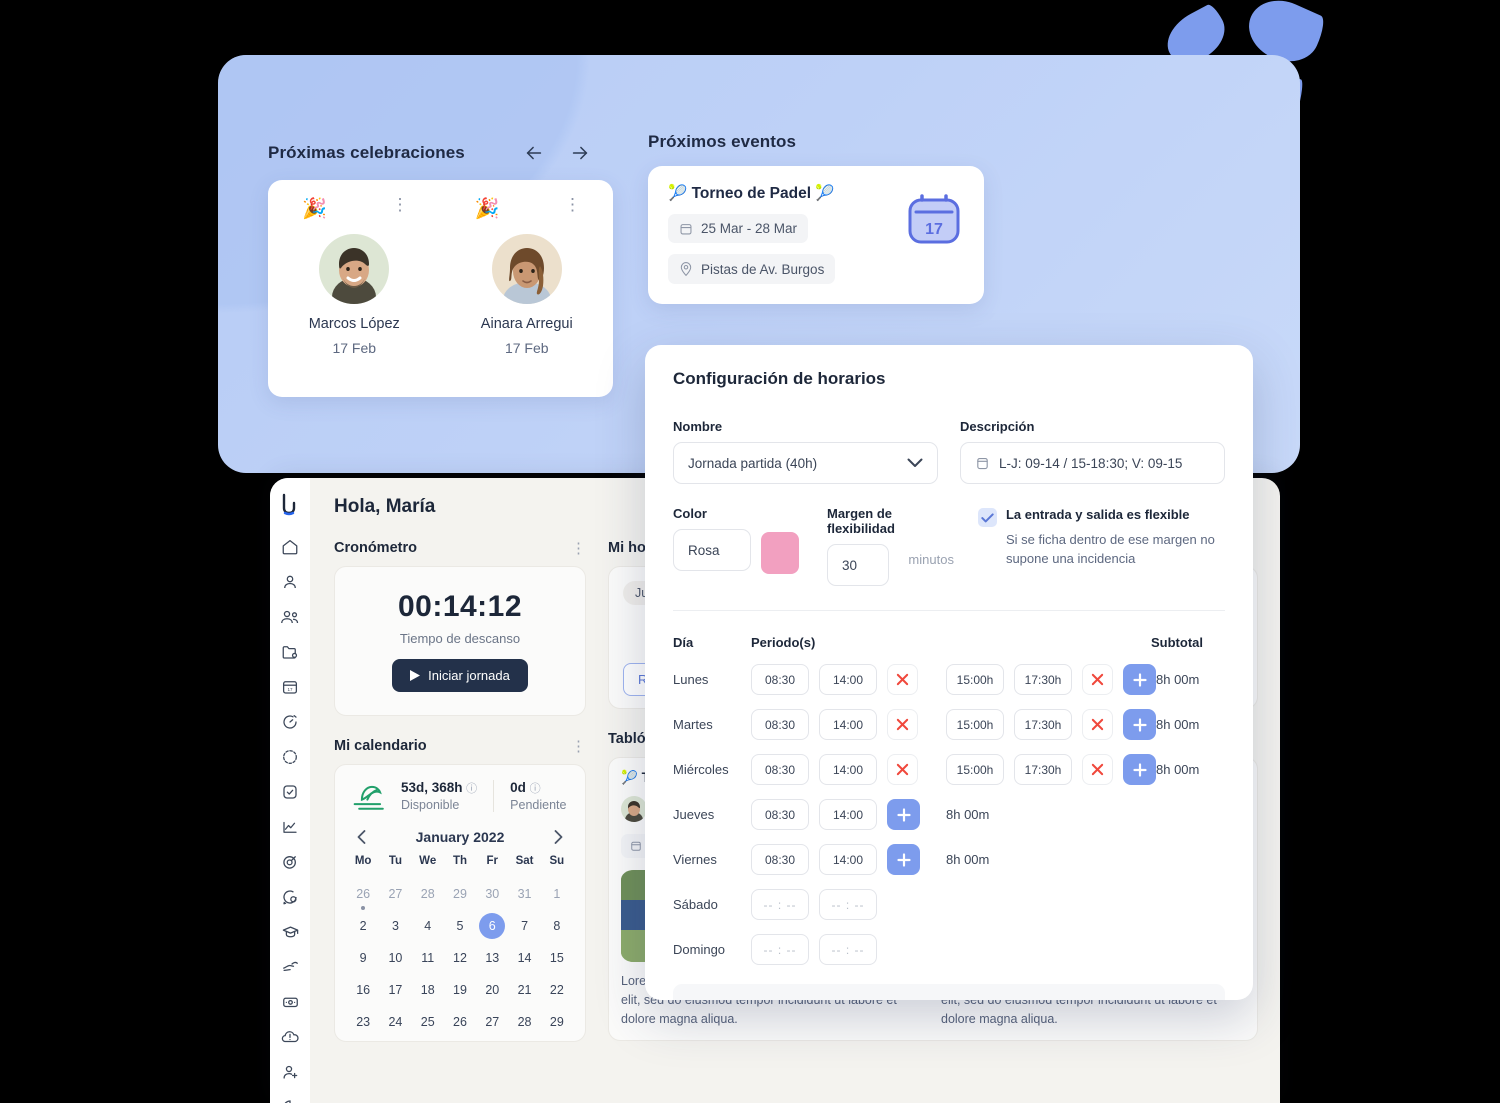  Describe the element at coordinates (428, 1022) in the screenshot. I see `calendar-day: 25` at that location.